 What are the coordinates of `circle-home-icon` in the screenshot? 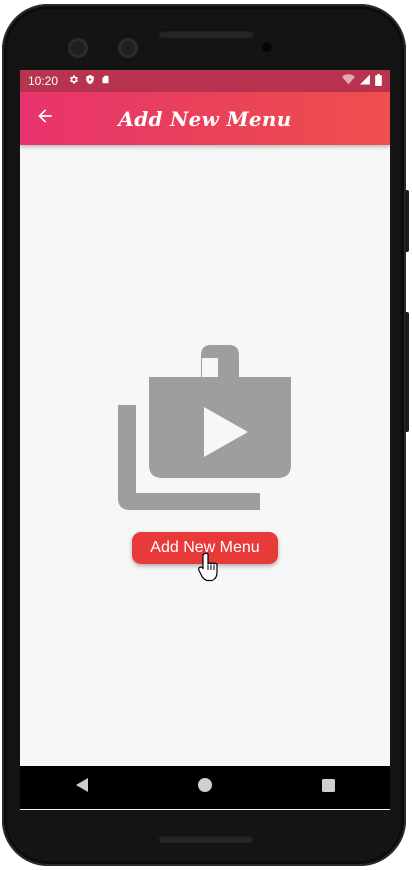 It's located at (204, 787).